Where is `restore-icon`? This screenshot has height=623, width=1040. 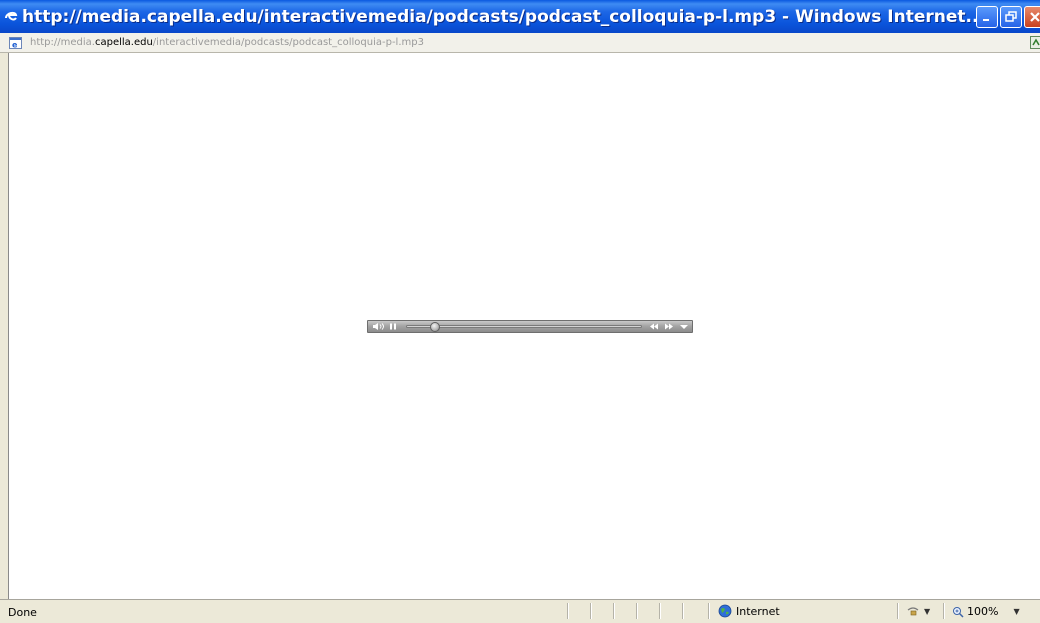 restore-icon is located at coordinates (1011, 16).